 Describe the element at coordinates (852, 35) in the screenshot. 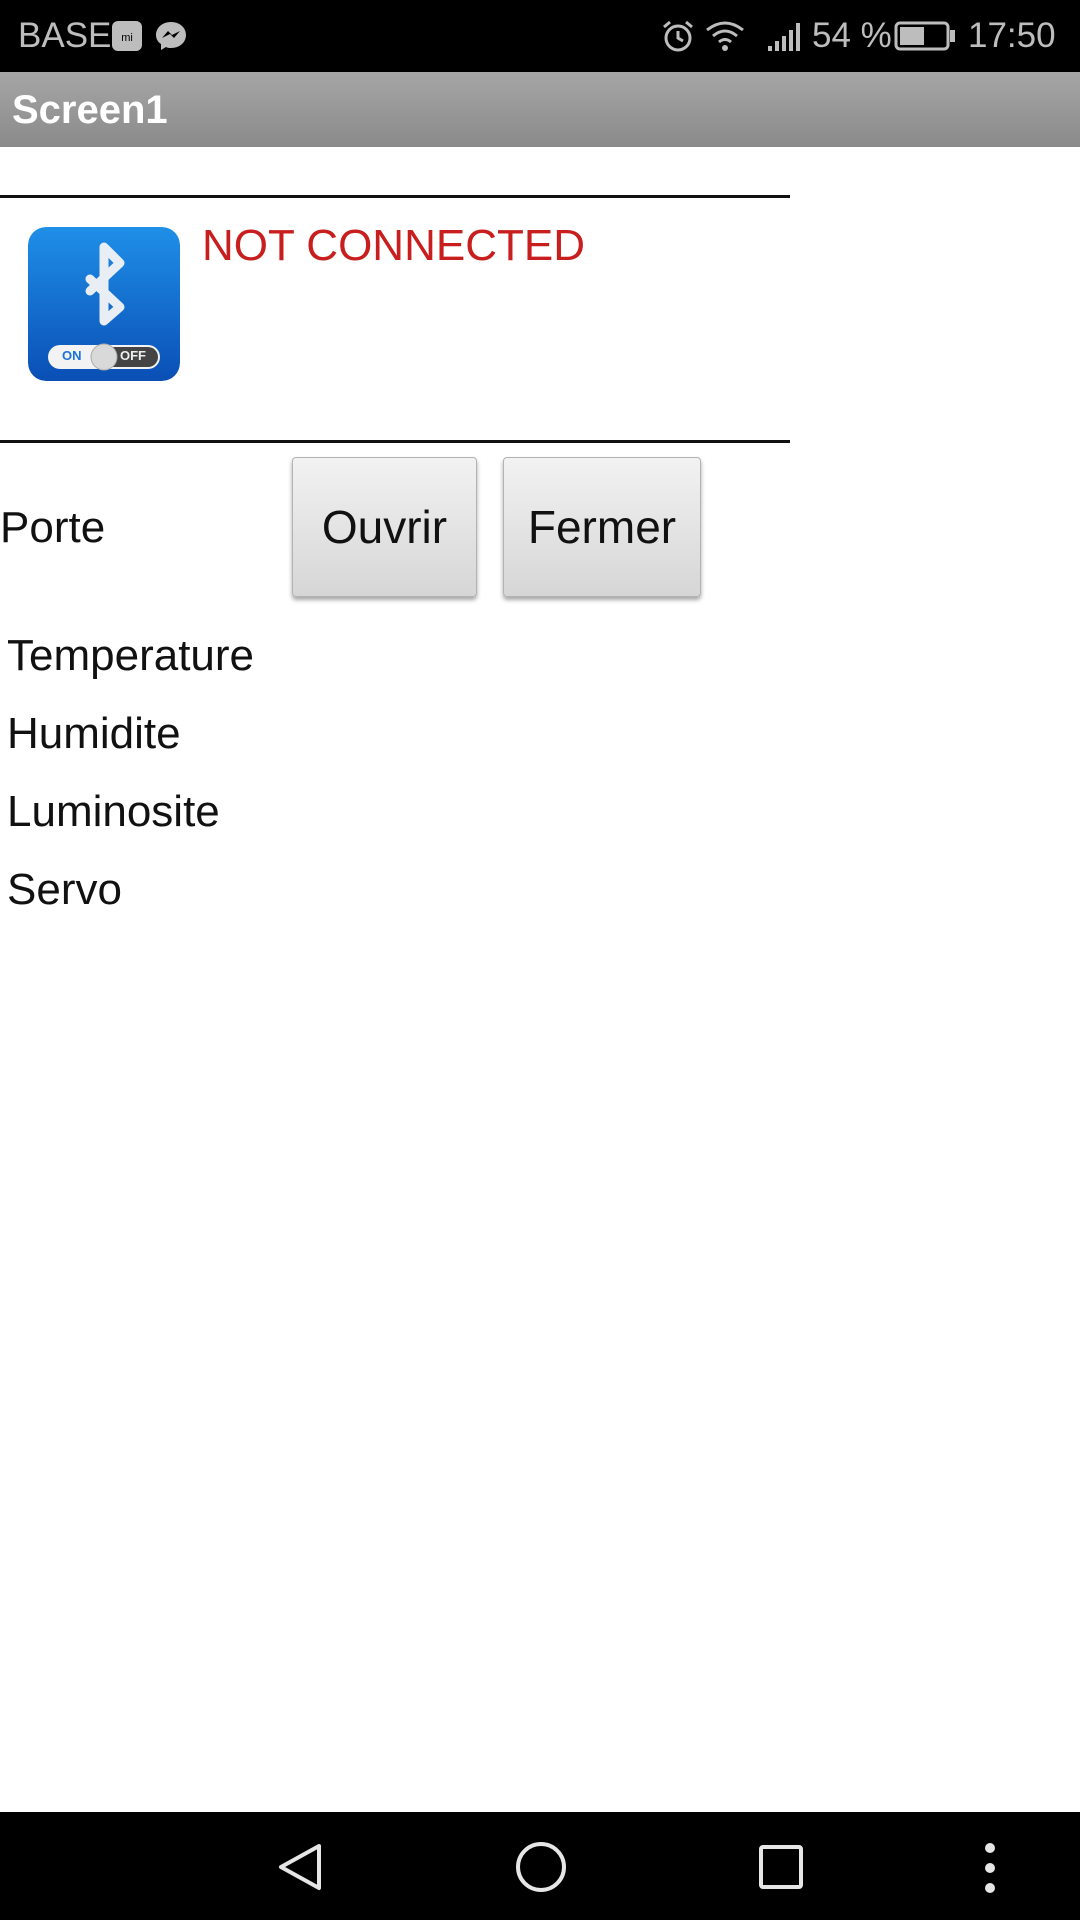

I see `battery-percent: 54 %` at that location.